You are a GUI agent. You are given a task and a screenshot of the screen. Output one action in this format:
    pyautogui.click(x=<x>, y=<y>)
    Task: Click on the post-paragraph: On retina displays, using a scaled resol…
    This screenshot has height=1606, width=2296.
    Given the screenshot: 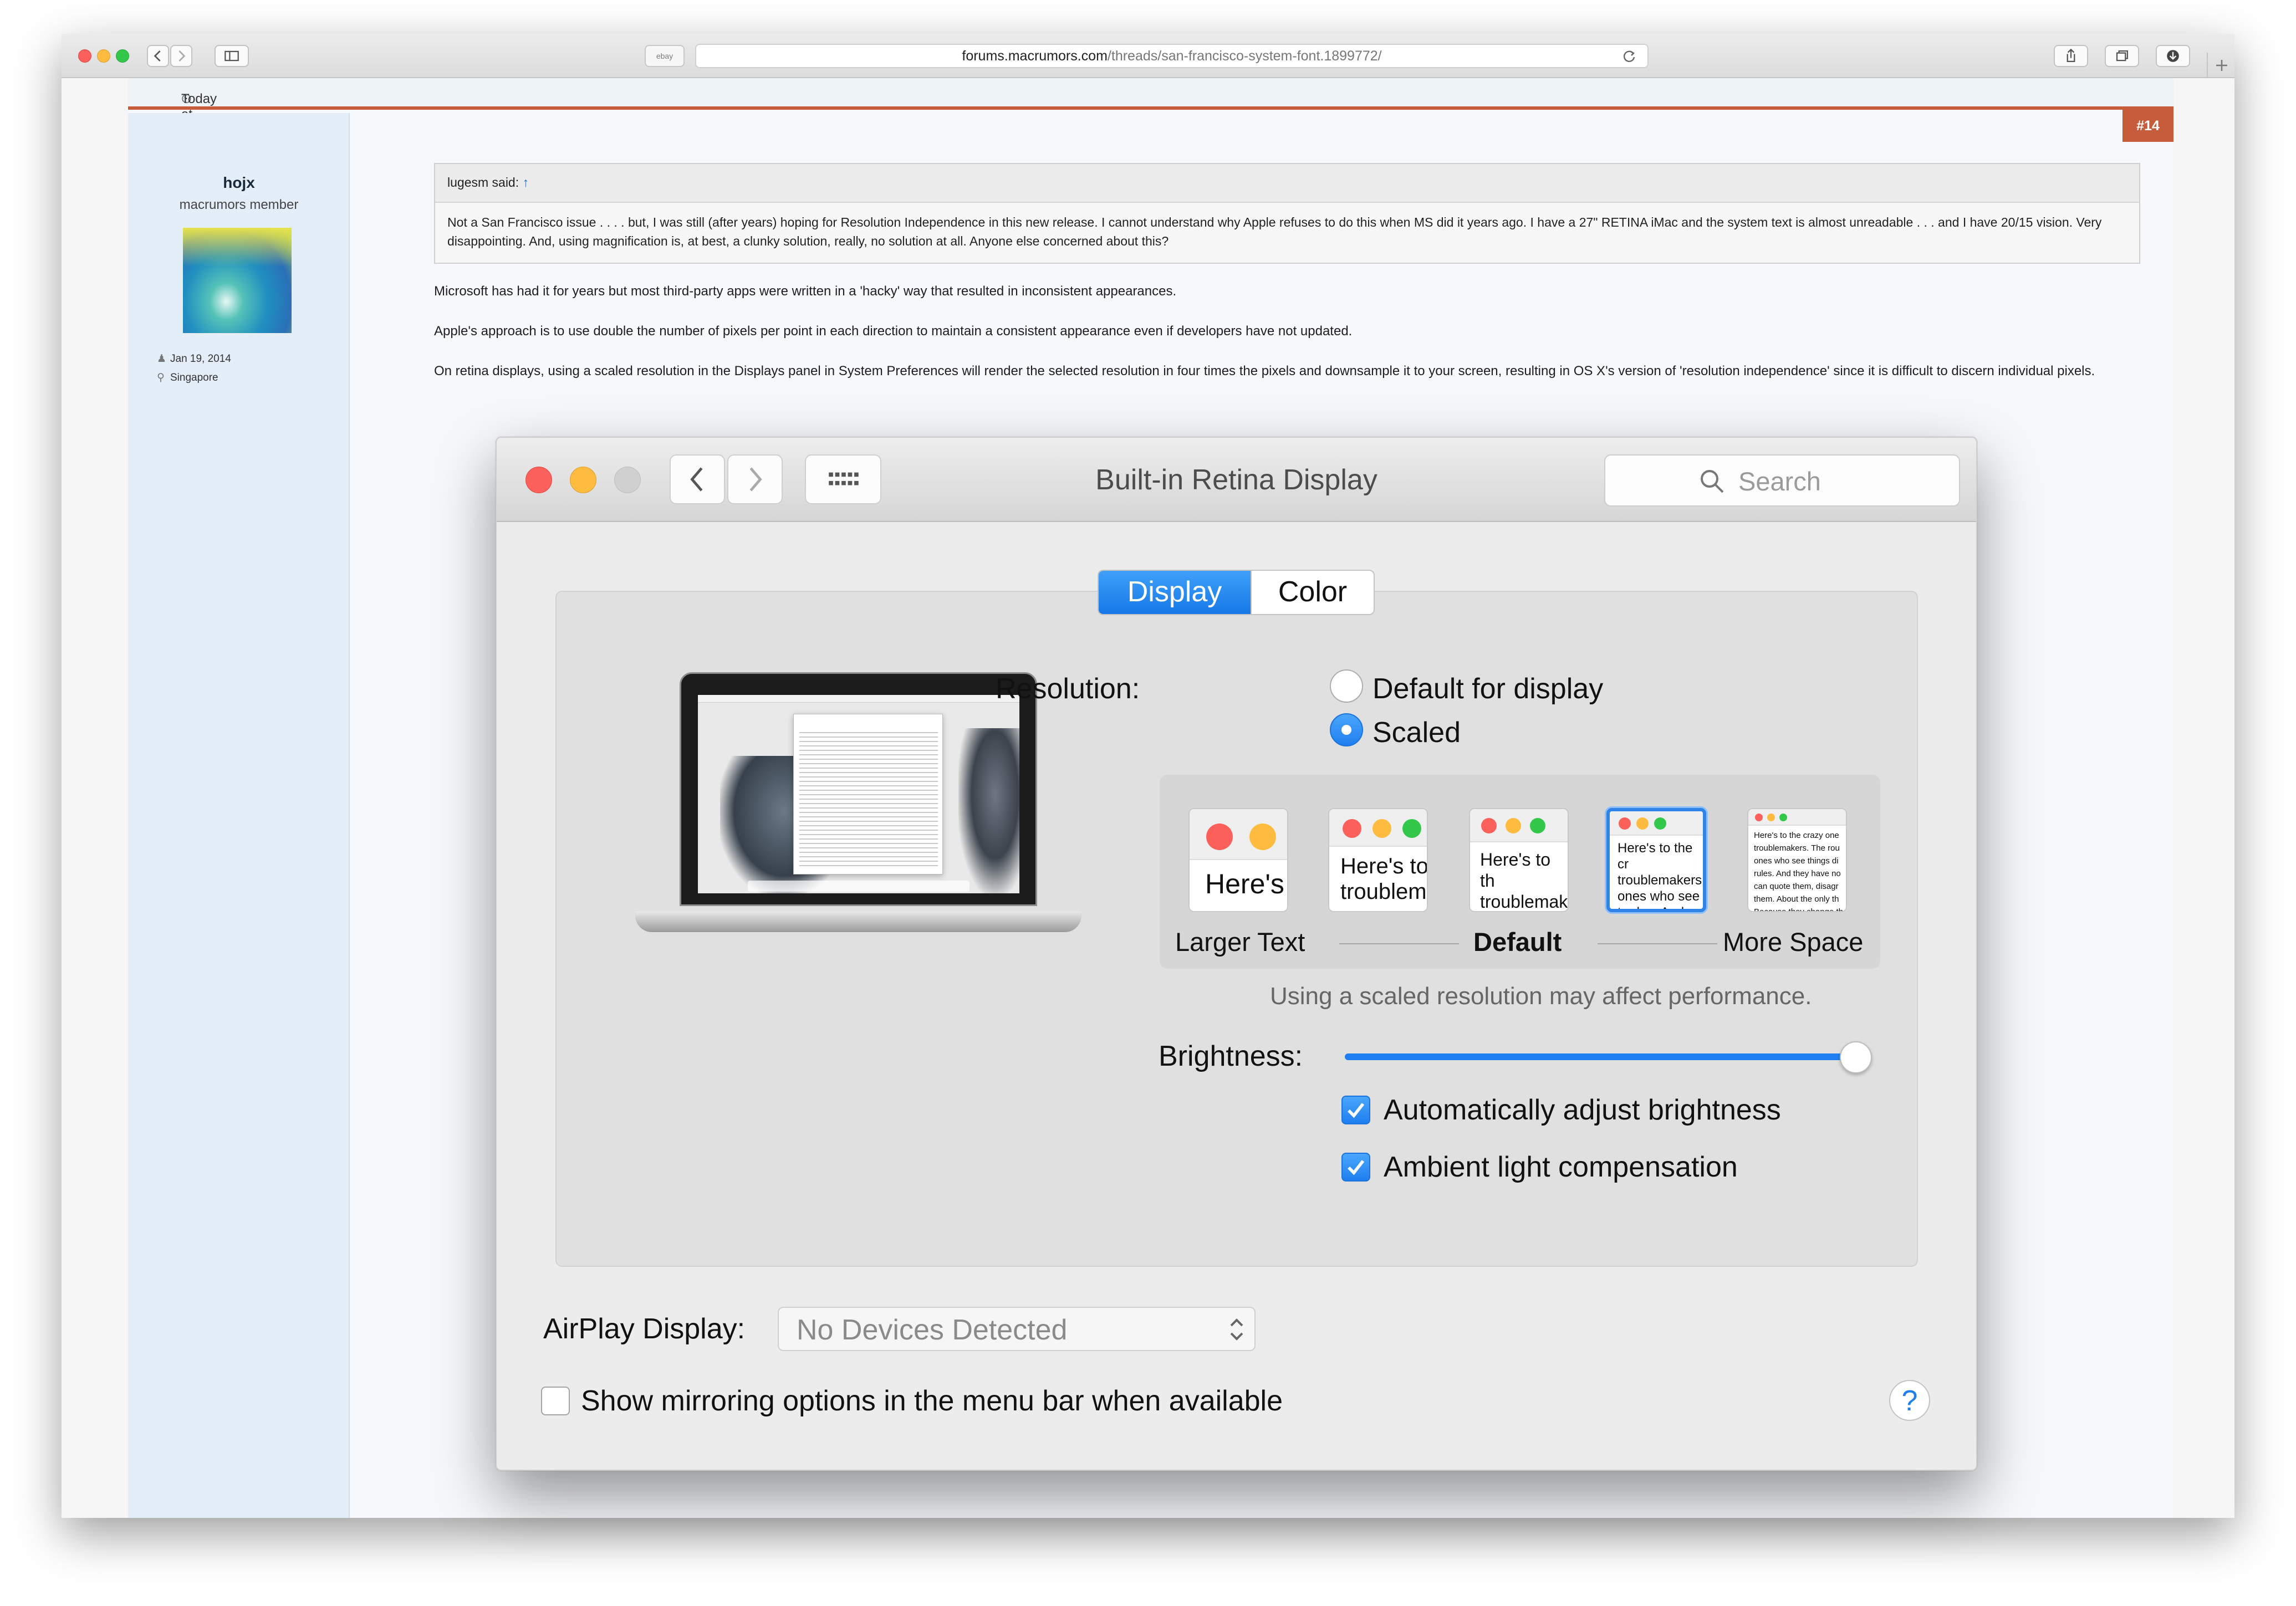 What is the action you would take?
    pyautogui.click(x=1264, y=372)
    